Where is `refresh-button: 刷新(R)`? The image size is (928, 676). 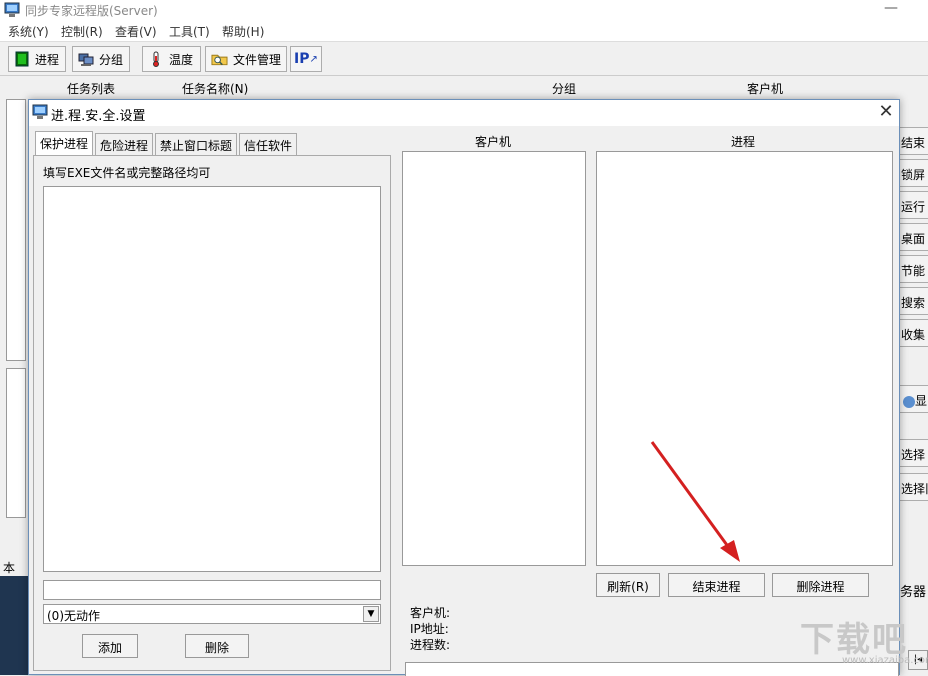
refresh-button: 刷新(R) is located at coordinates (628, 585).